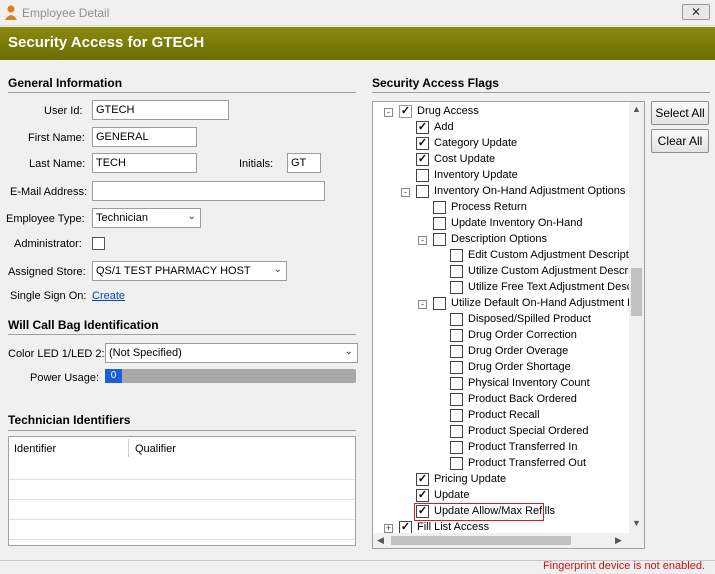 The height and width of the screenshot is (574, 715). What do you see at coordinates (501, 464) in the screenshot?
I see `tree-node: Product Transferred Out` at bounding box center [501, 464].